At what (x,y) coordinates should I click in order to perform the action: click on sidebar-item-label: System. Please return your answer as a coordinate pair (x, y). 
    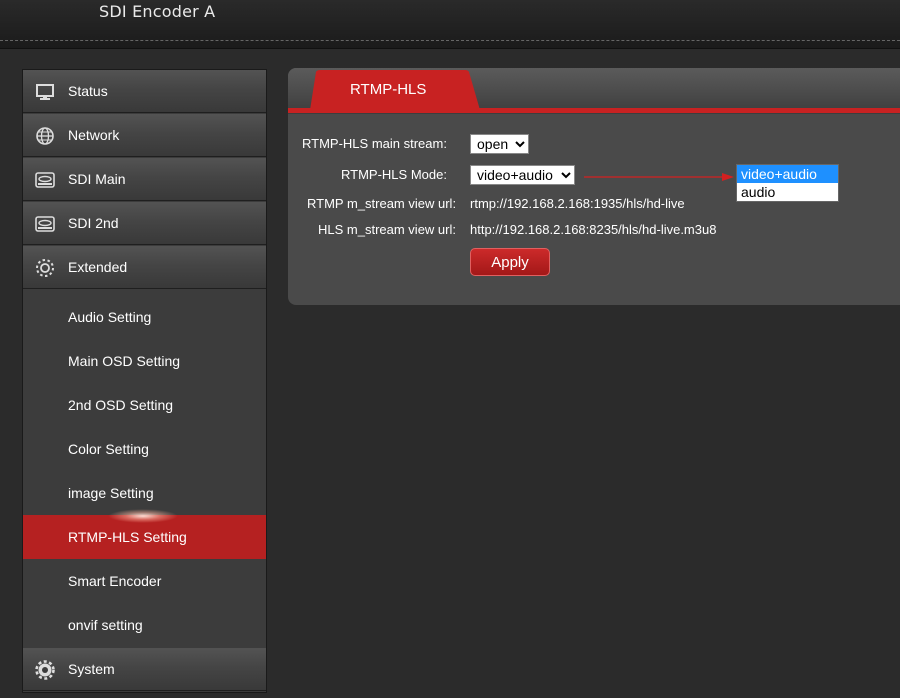
    Looking at the image, I should click on (91, 669).